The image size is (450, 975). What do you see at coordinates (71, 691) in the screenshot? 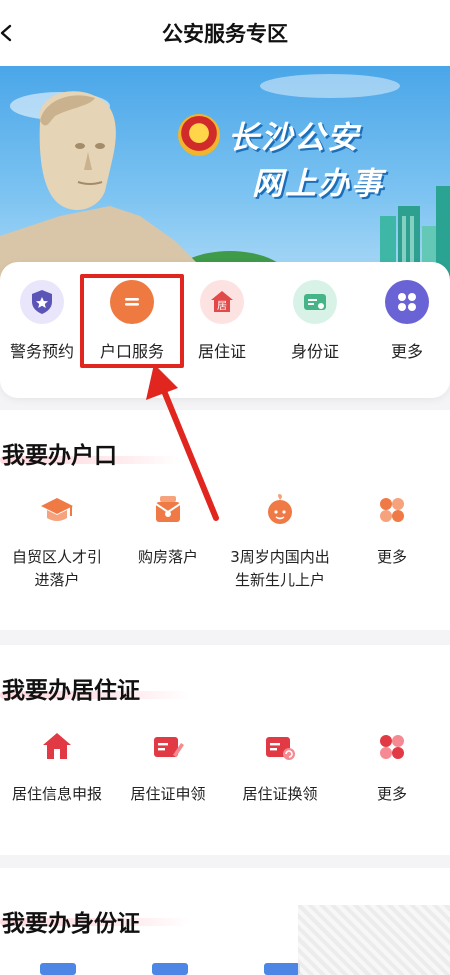
I see `section-title: 我要办居住证` at bounding box center [71, 691].